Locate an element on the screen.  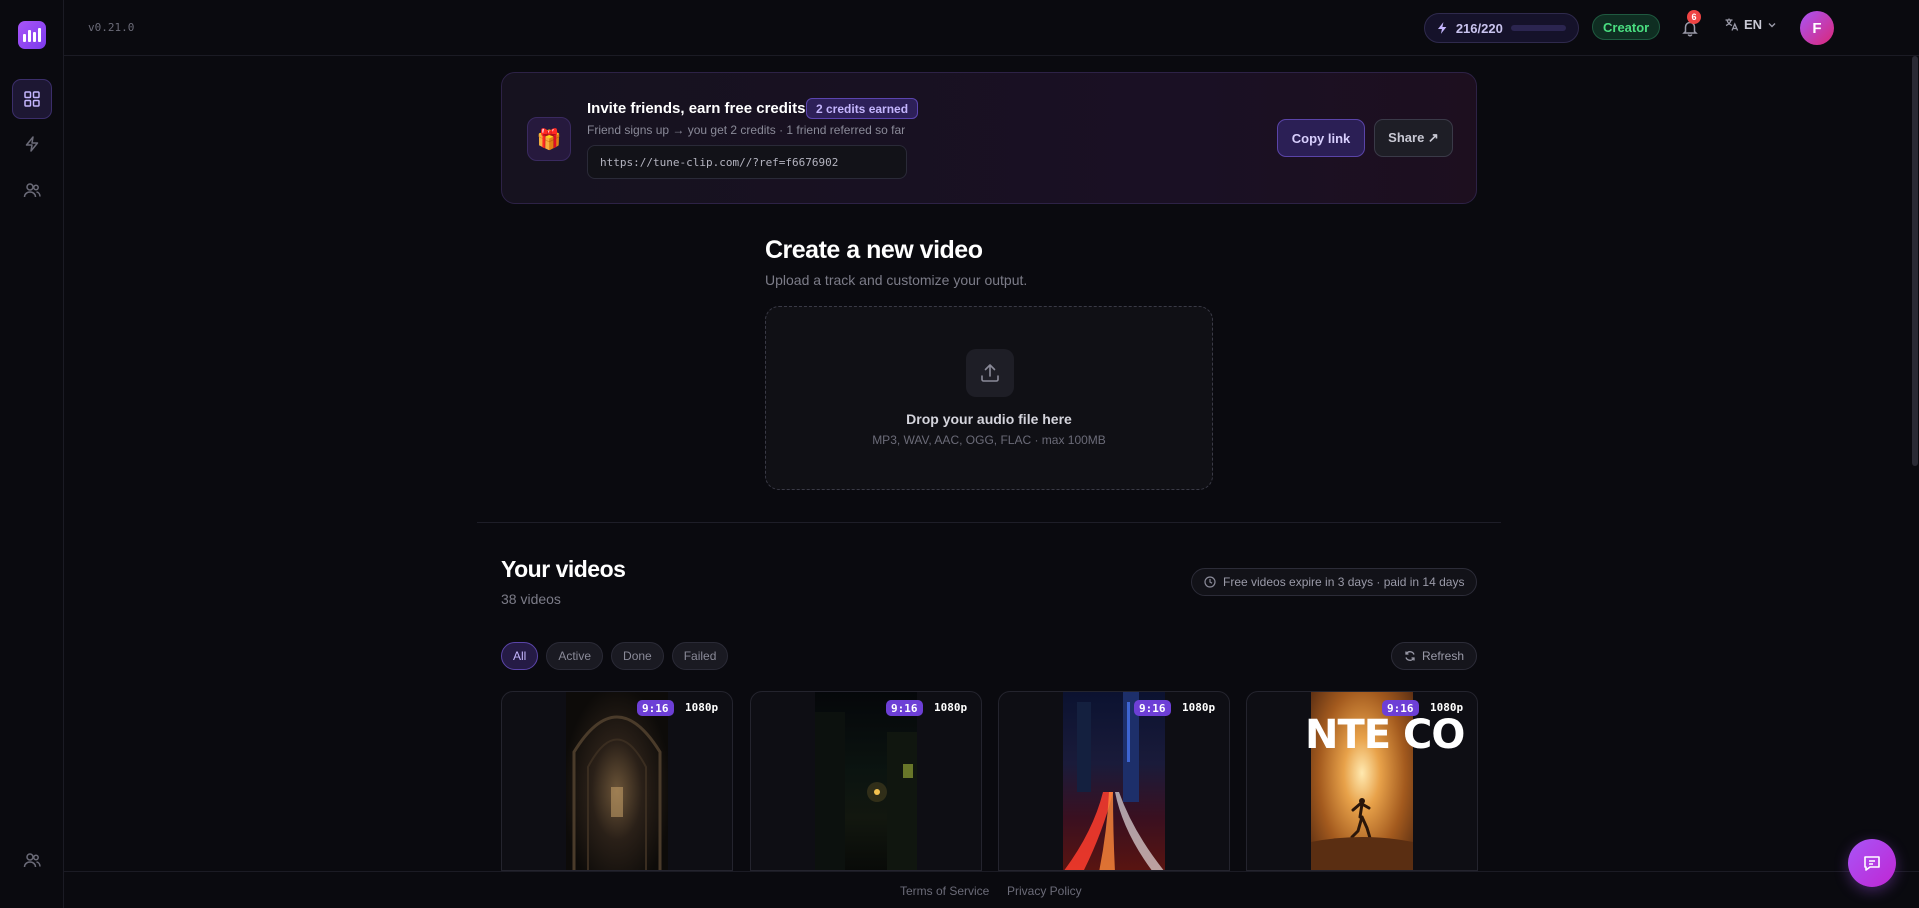
chat-icon is located at coordinates (1872, 863).